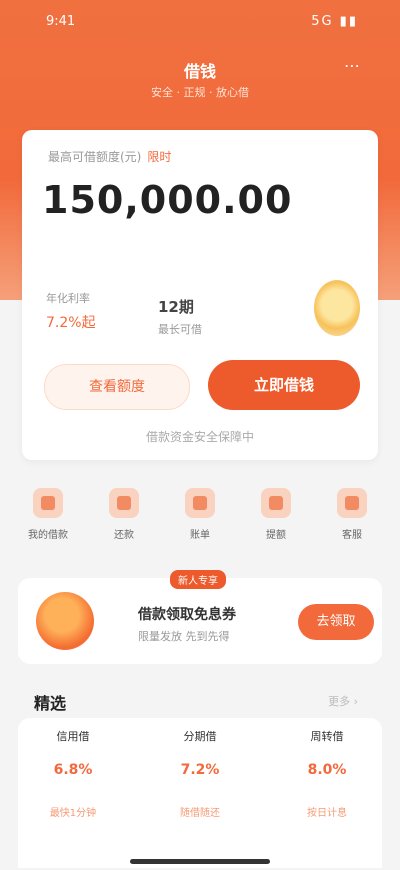  Describe the element at coordinates (159, 157) in the screenshot. I see `quota-tag: 限时` at that location.